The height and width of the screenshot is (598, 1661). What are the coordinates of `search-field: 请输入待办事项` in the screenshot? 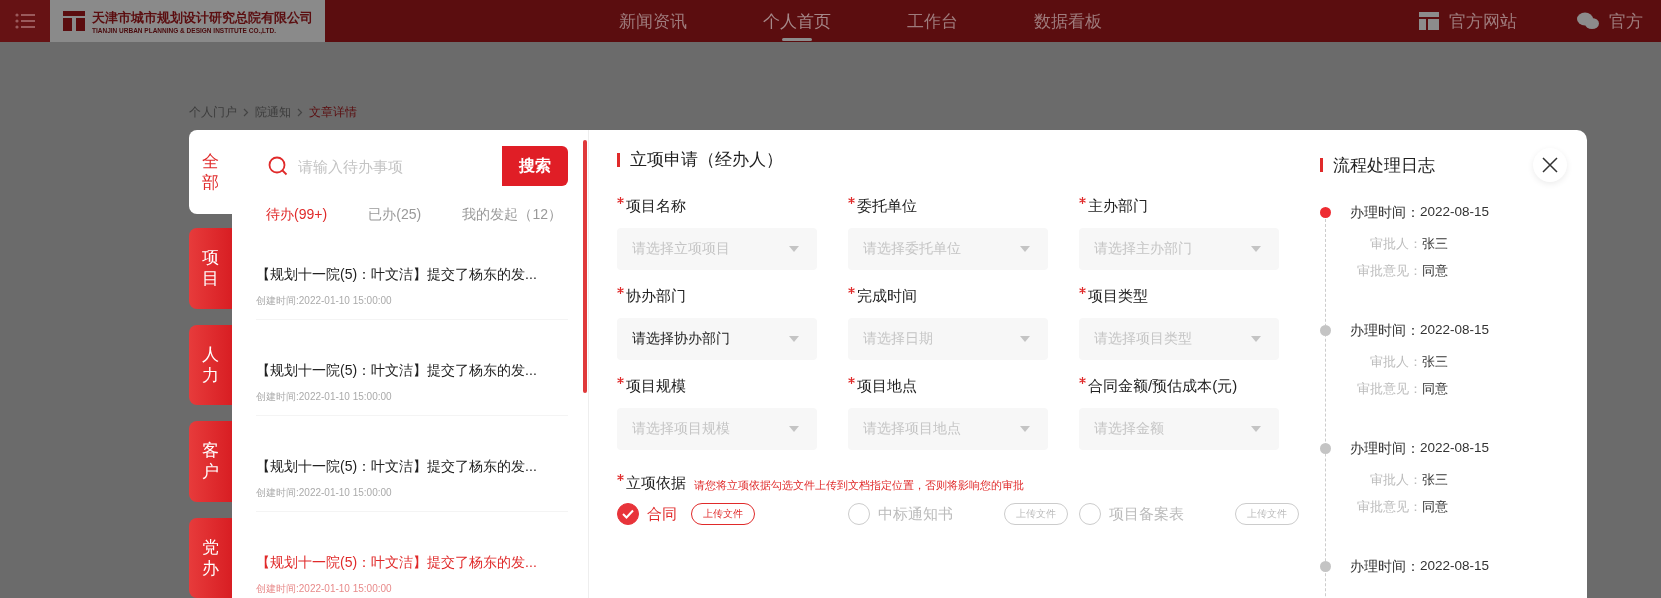 It's located at (379, 166).